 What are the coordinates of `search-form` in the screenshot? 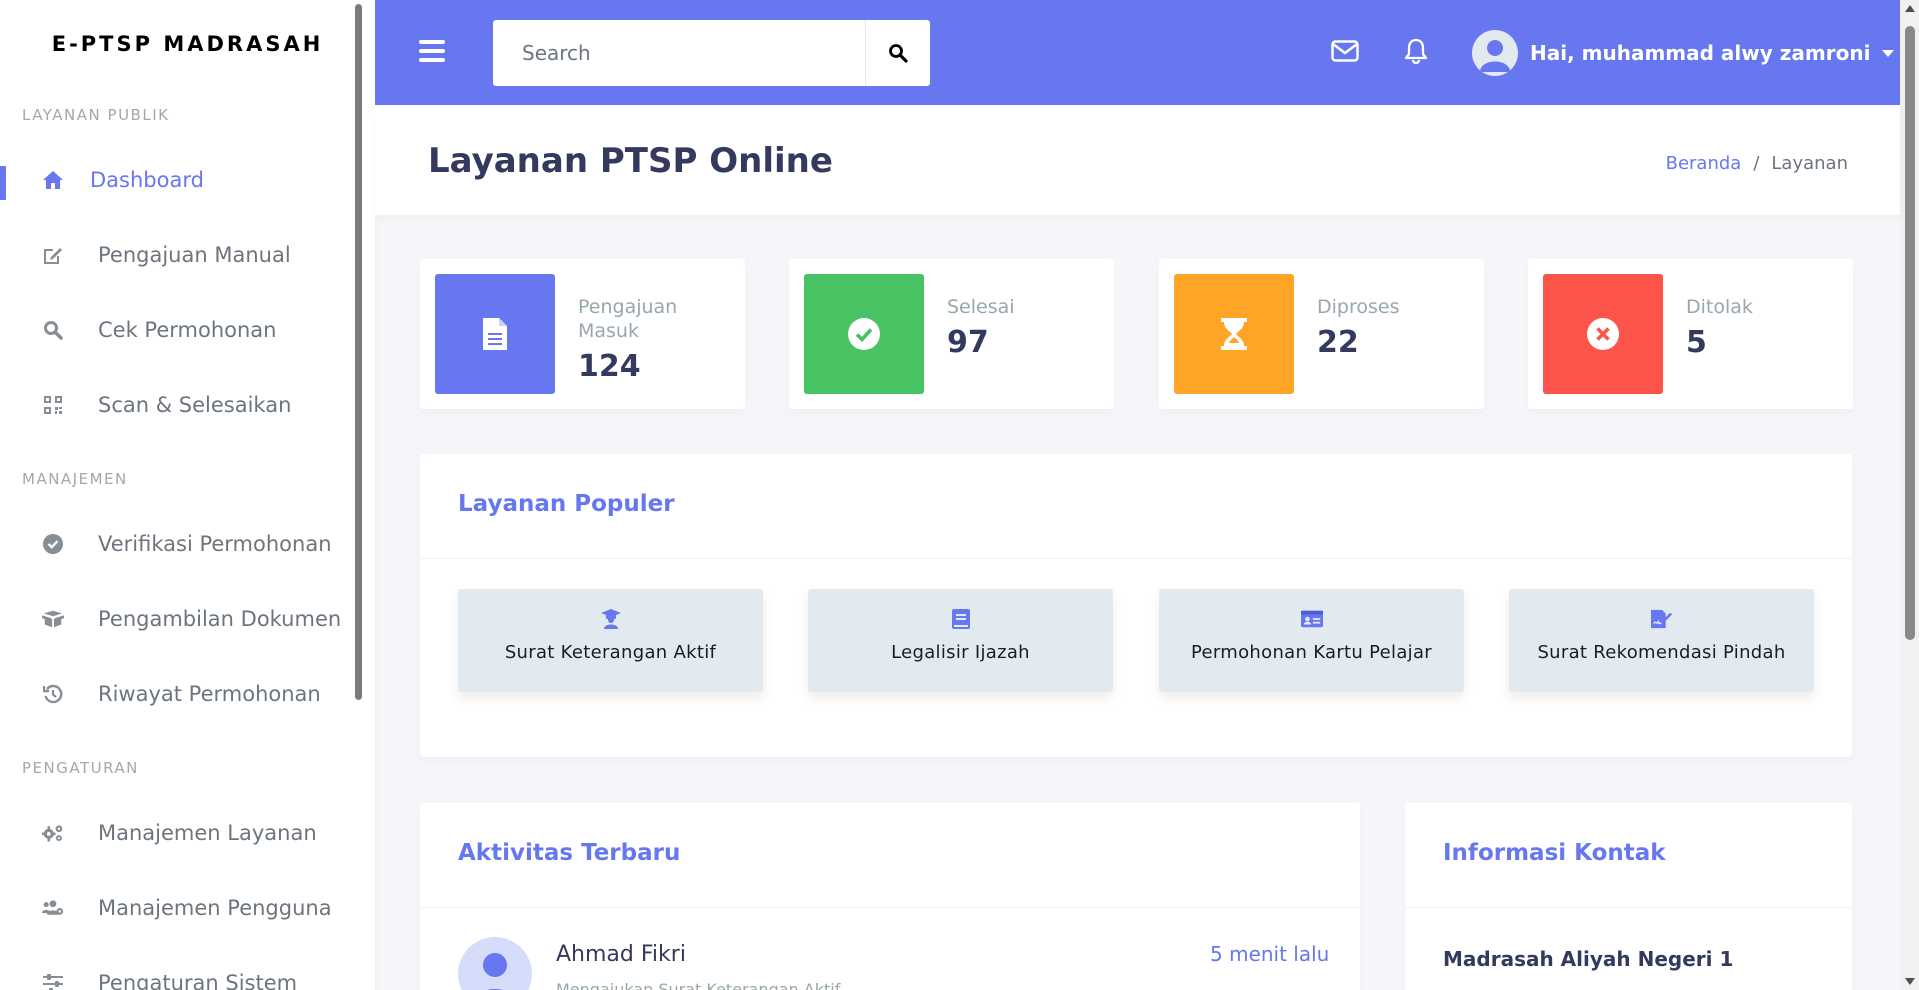 It's located at (711, 53).